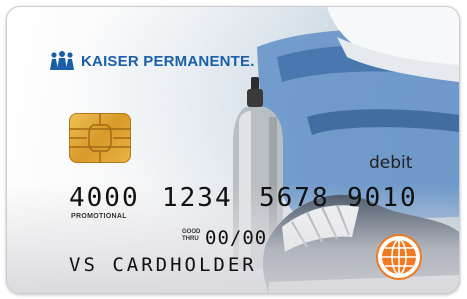 The image size is (467, 299). Describe the element at coordinates (197, 198) in the screenshot. I see `card-number-group-2: 1234` at that location.